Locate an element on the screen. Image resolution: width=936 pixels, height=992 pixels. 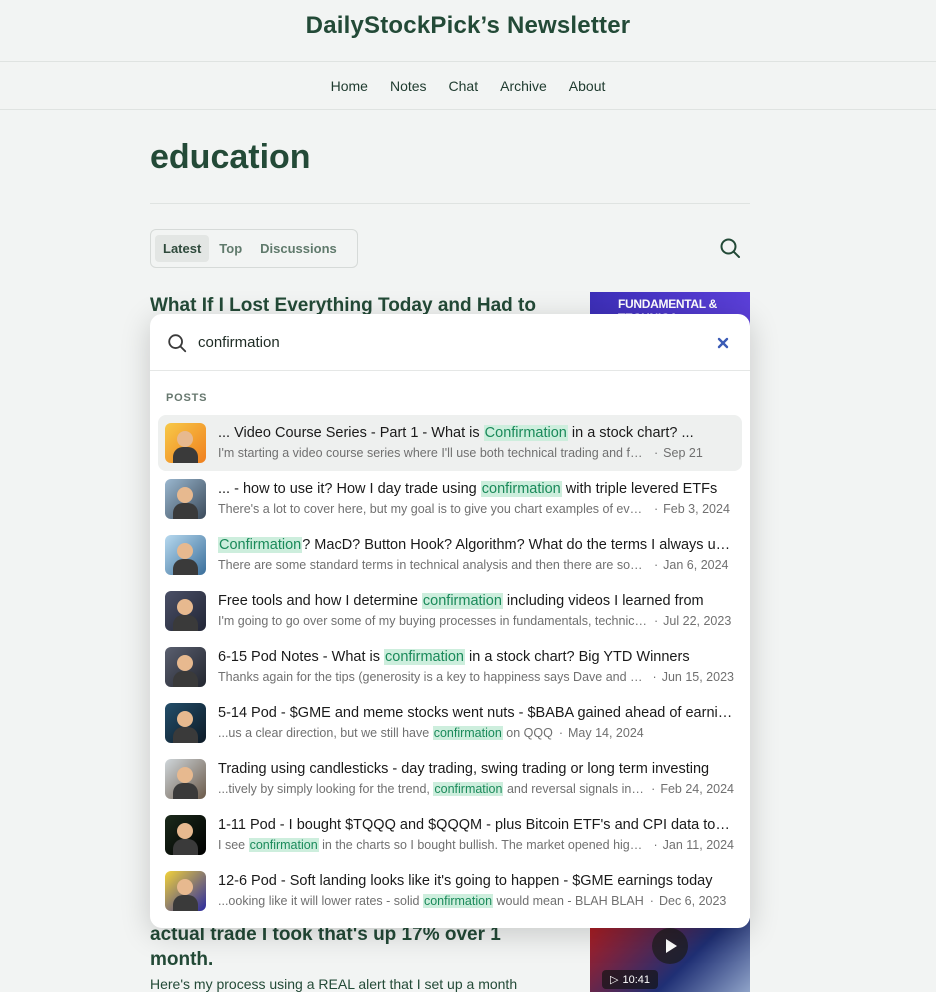
nav-archive: Archive is located at coordinates (523, 86).